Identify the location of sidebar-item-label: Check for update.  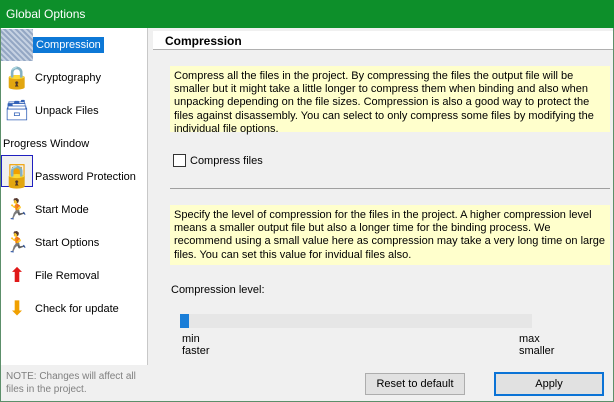
(77, 308).